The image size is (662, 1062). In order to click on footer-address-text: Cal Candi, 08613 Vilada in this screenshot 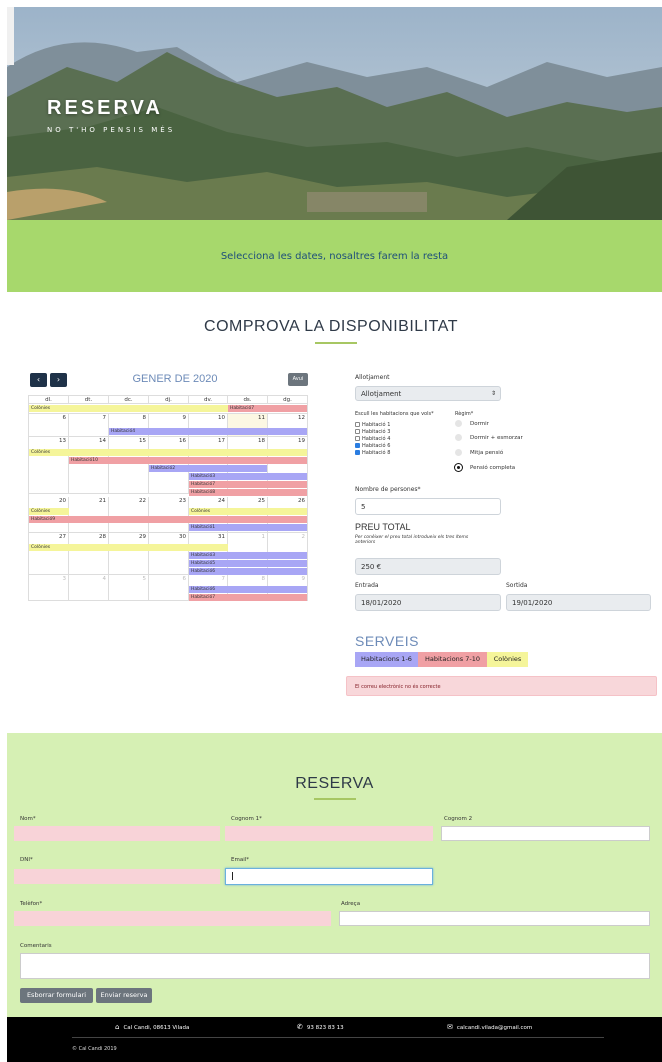, I will do `click(156, 1028)`.